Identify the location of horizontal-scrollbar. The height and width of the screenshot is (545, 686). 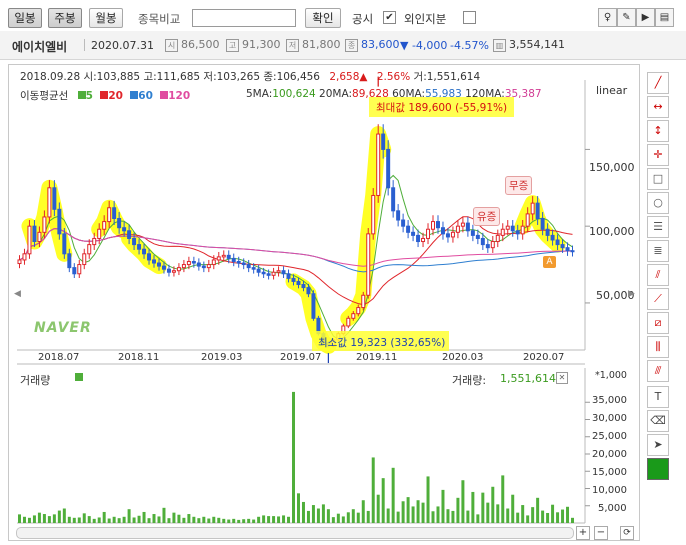
(295, 533).